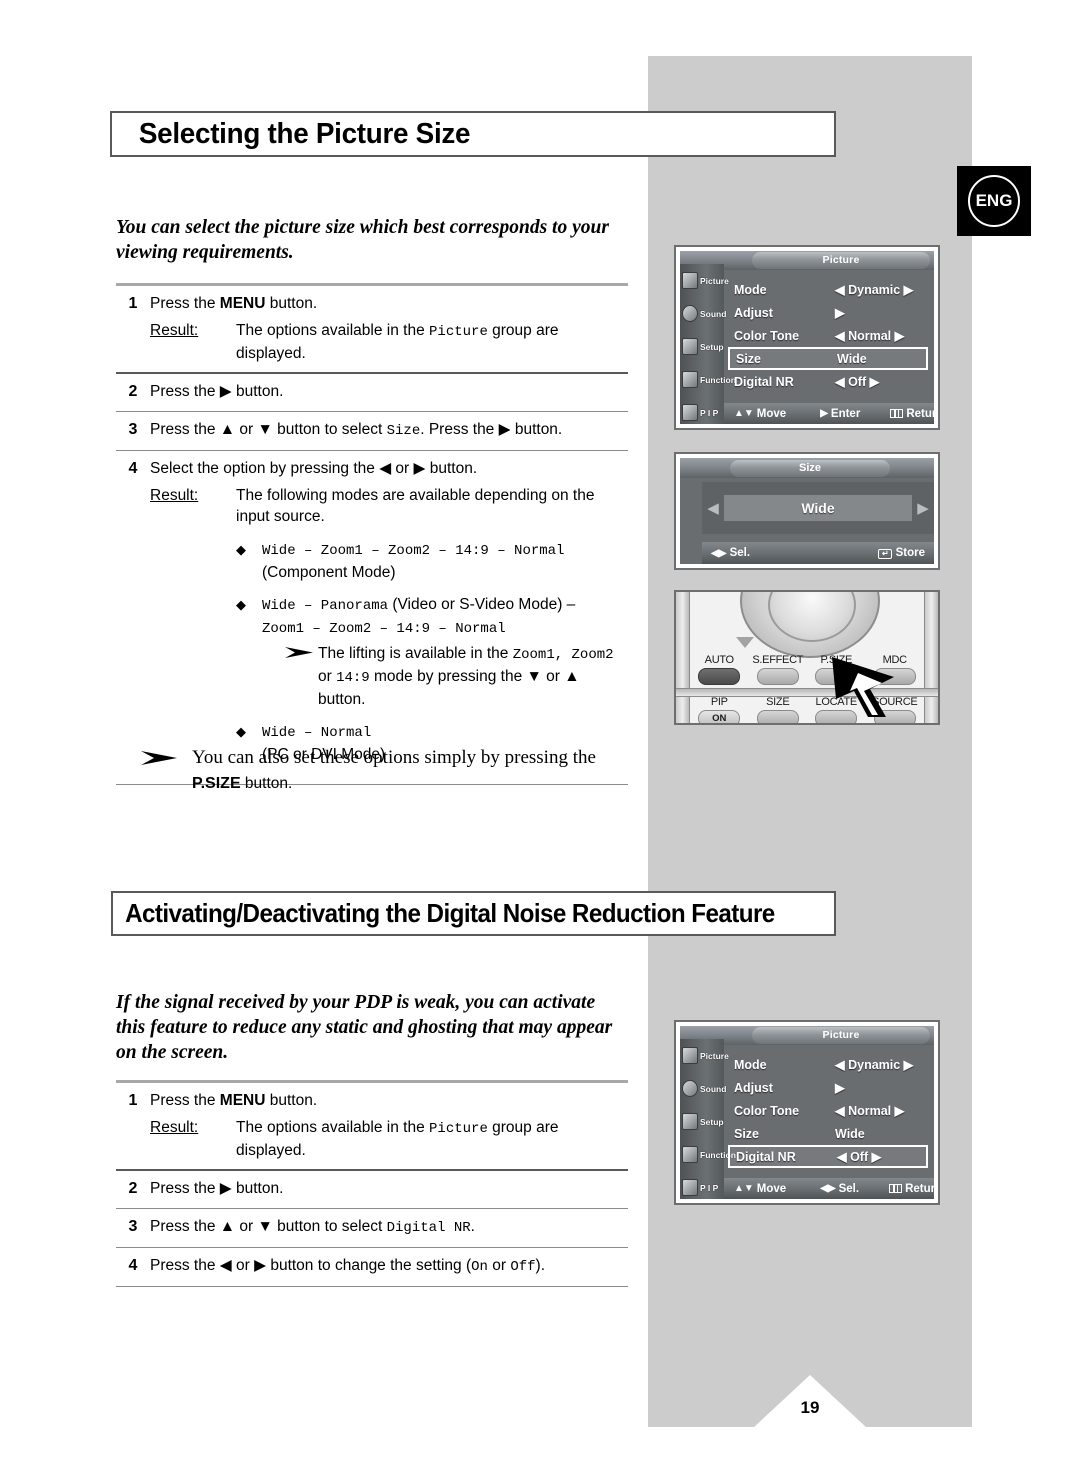 The height and width of the screenshot is (1482, 1080). Describe the element at coordinates (818, 553) in the screenshot. I see `osd-footer-hints: ◀▶ Sel. ↵ Store` at that location.